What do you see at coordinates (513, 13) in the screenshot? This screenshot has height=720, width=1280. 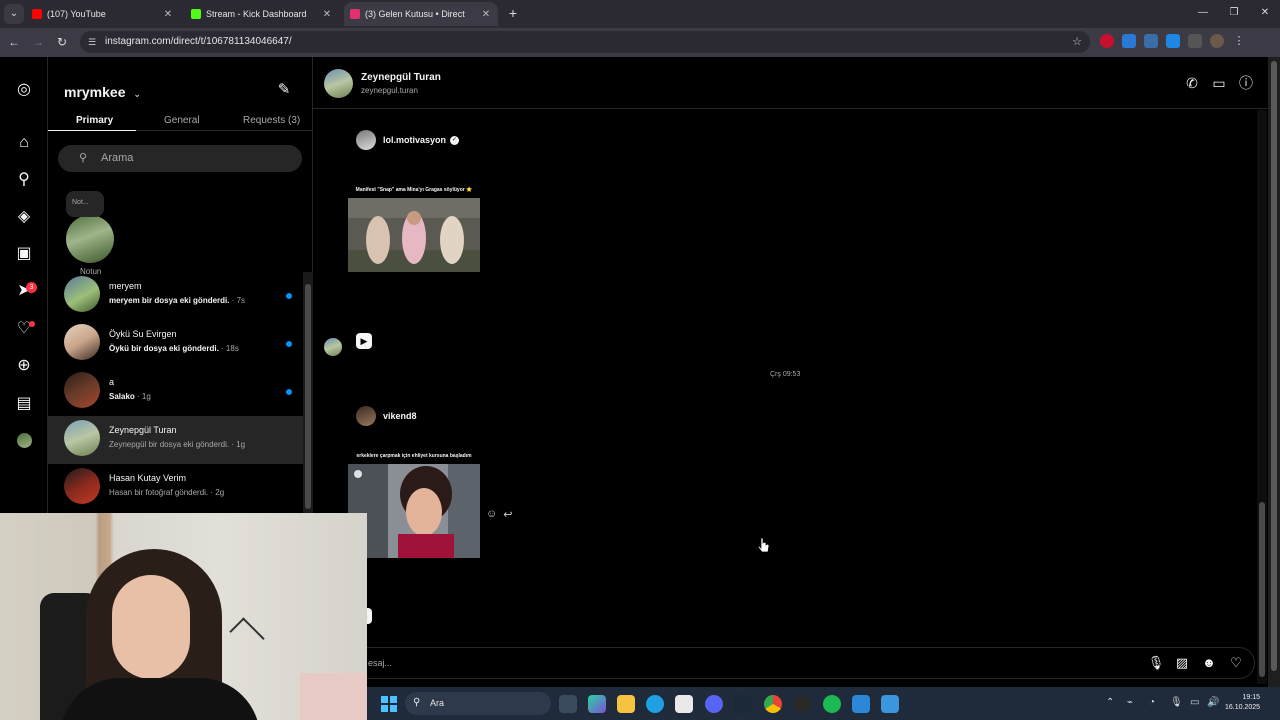 I see `new-tab-button: +` at bounding box center [513, 13].